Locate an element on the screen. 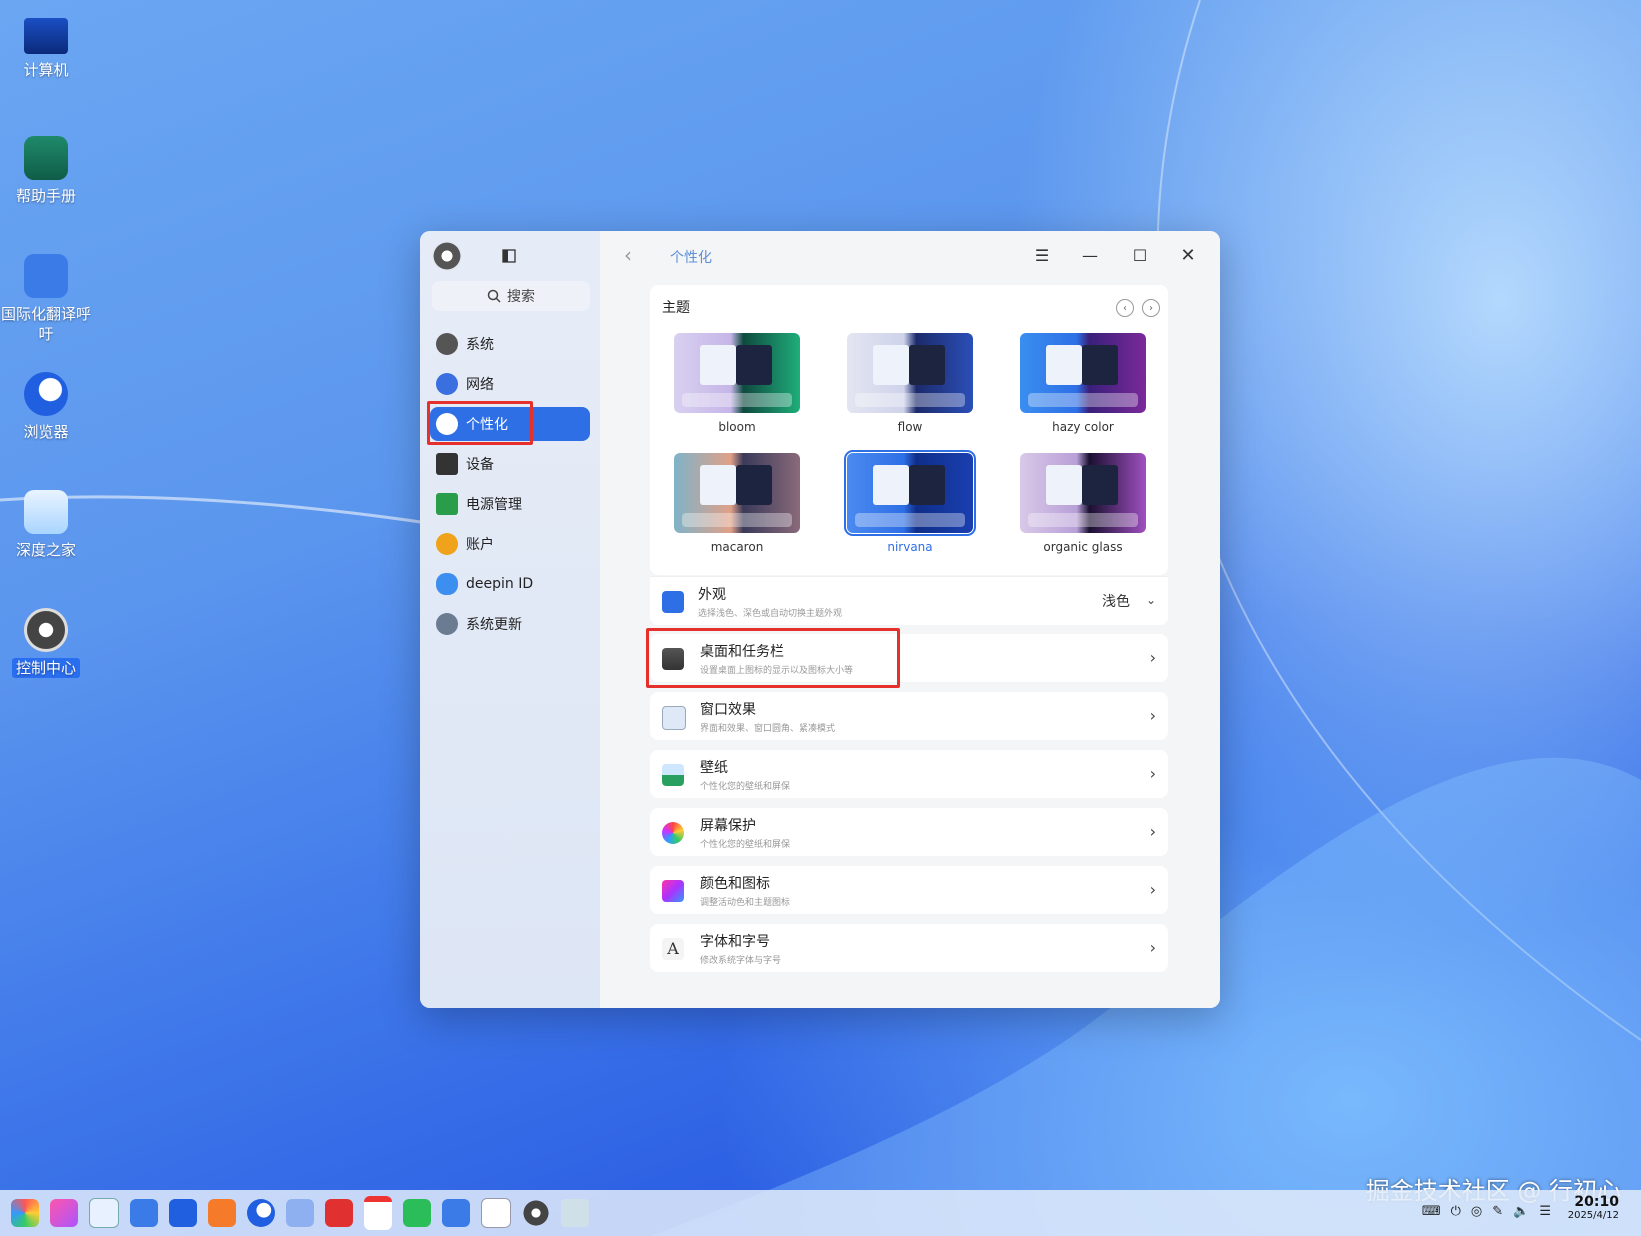  row-title: 字体和字号 is located at coordinates (735, 942).